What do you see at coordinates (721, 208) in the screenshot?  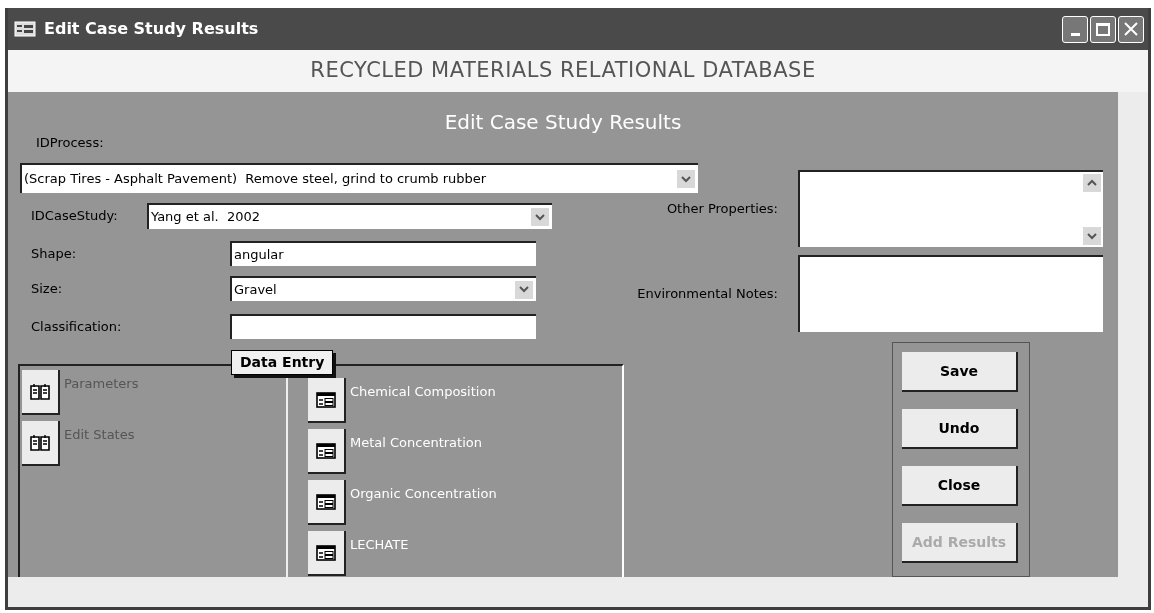 I see `field-label: Other Properties:` at bounding box center [721, 208].